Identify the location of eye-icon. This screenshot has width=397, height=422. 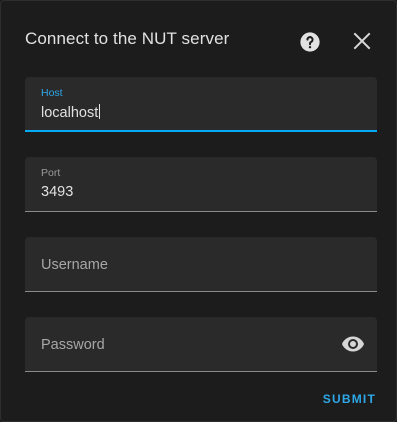
(353, 344).